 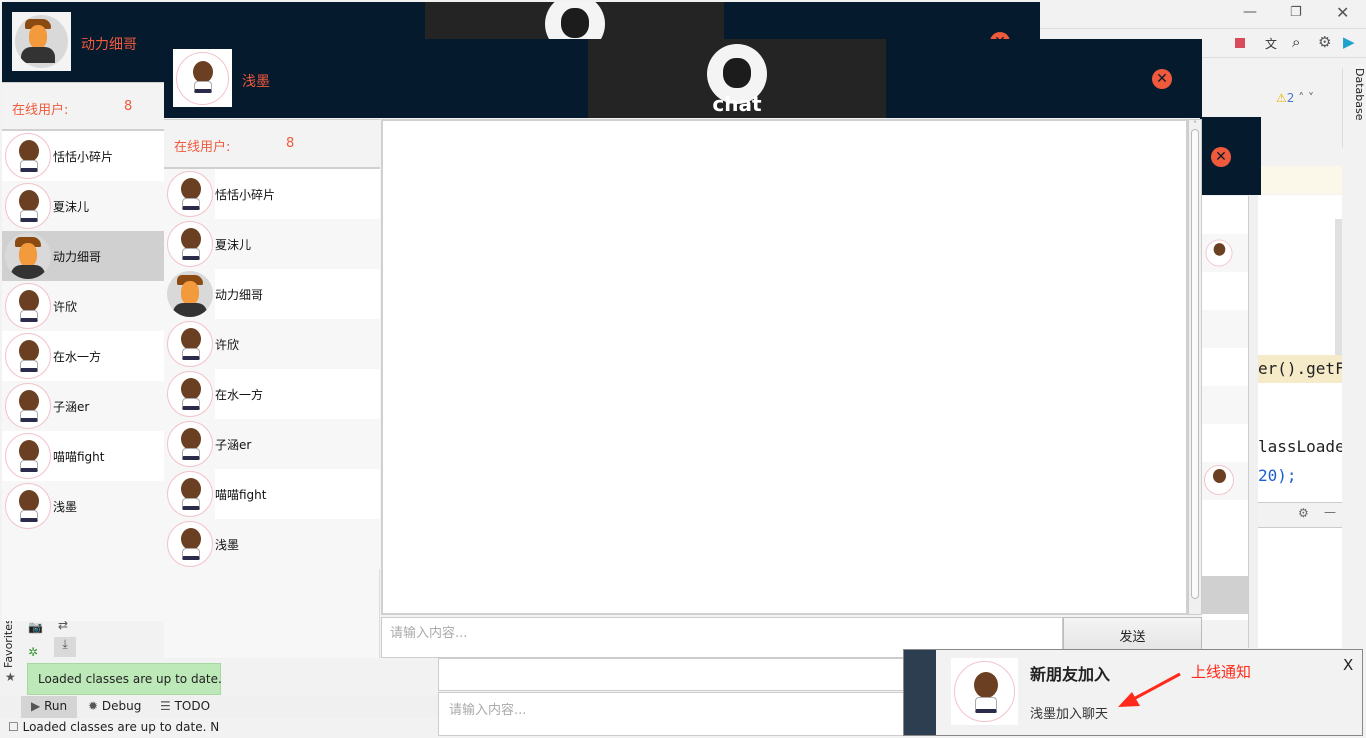 What do you see at coordinates (1330, 512) in the screenshot?
I see `minimize-panel-icon: —` at bounding box center [1330, 512].